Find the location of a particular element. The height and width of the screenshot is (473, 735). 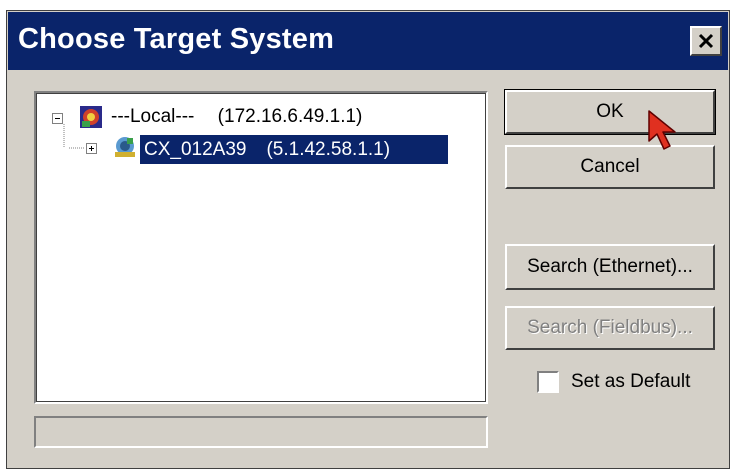

title-bar: Choose Target System is located at coordinates (368, 41).